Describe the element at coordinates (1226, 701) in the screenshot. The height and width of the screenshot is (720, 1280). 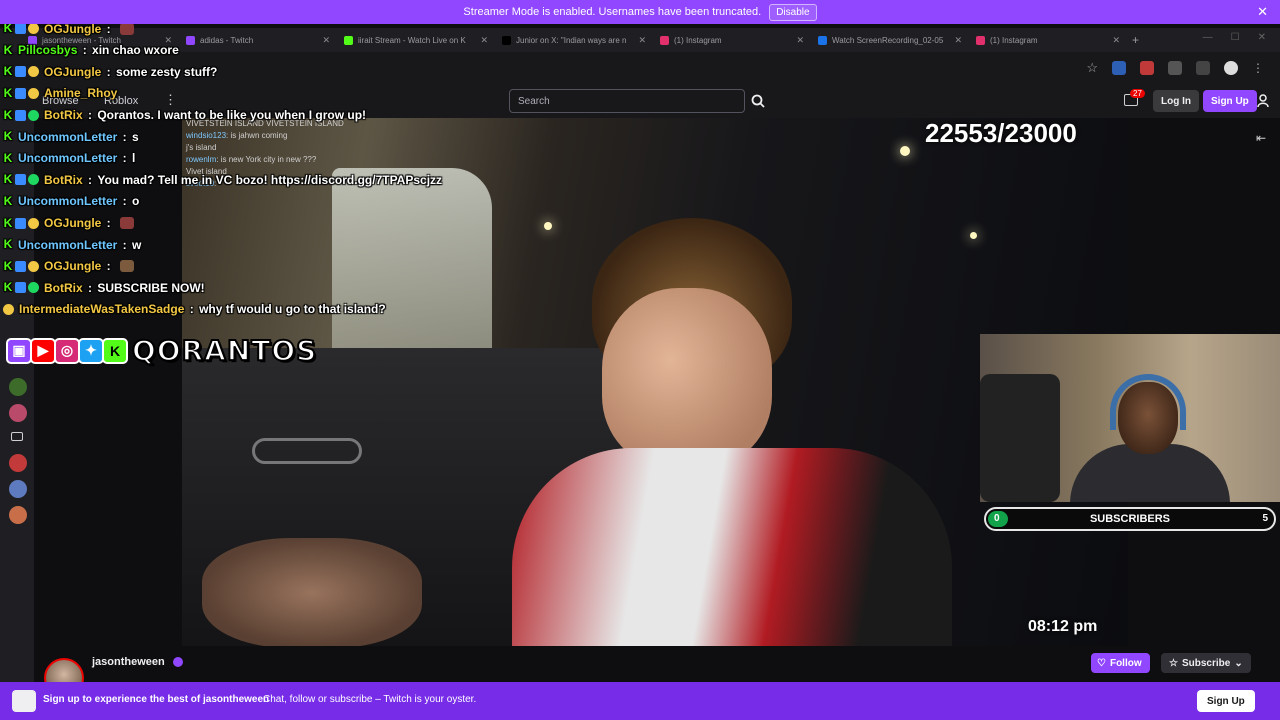
I see `signup-banner-button: Sign Up` at that location.